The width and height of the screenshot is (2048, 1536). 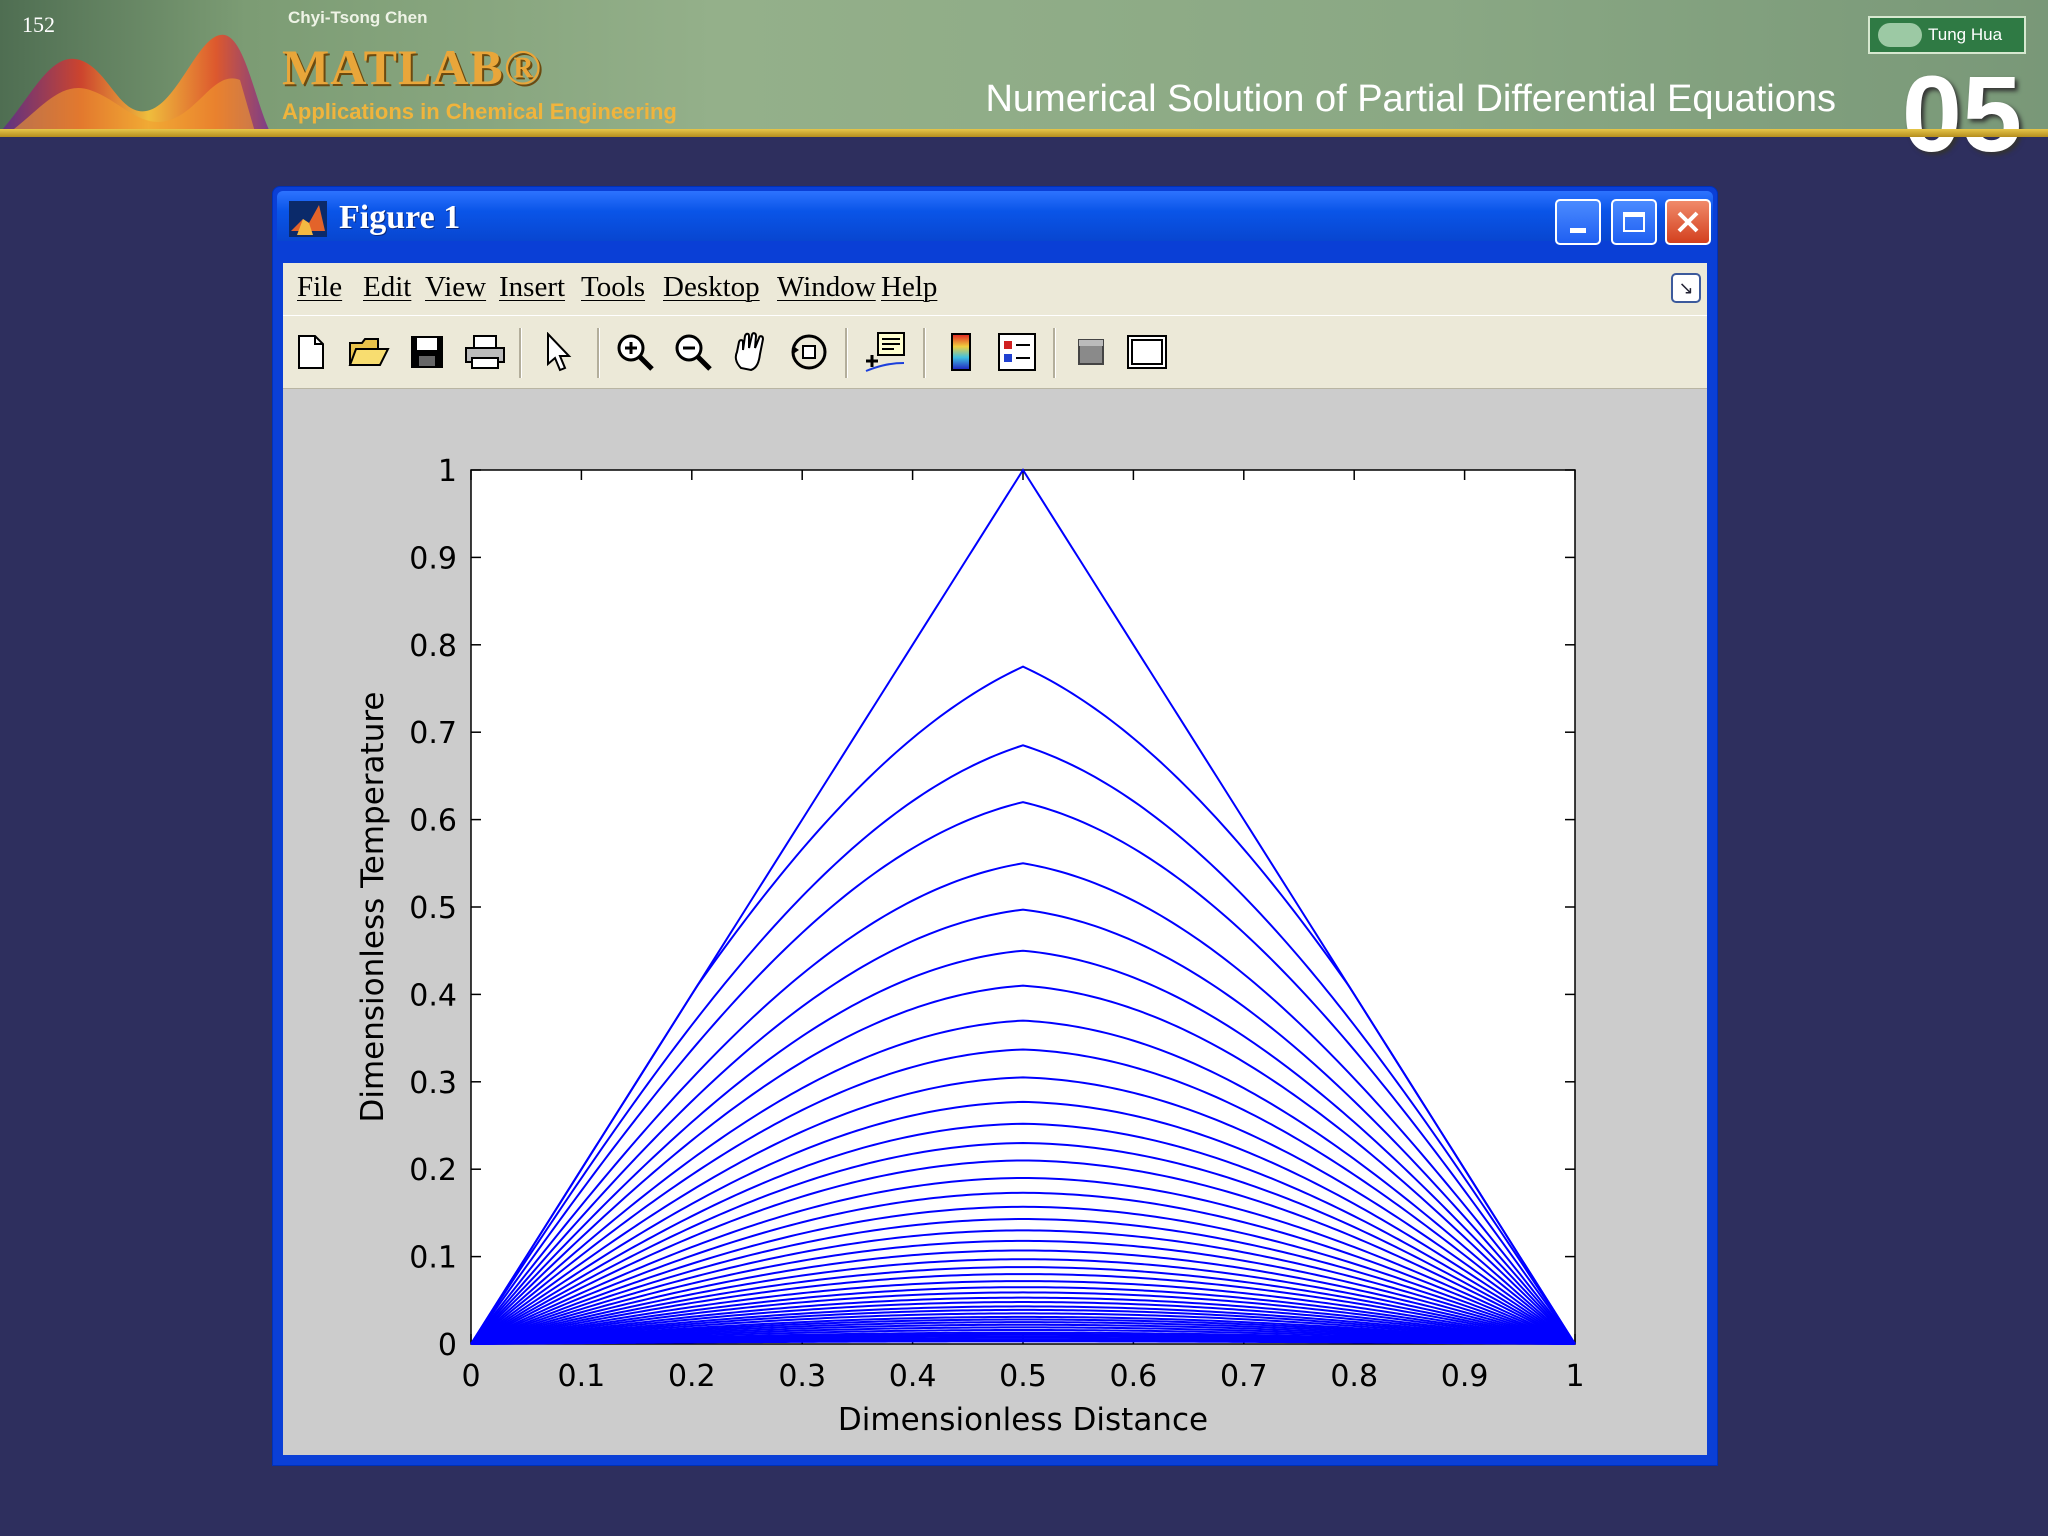 What do you see at coordinates (1965, 34) in the screenshot?
I see `publisher-name: Tung Hua` at bounding box center [1965, 34].